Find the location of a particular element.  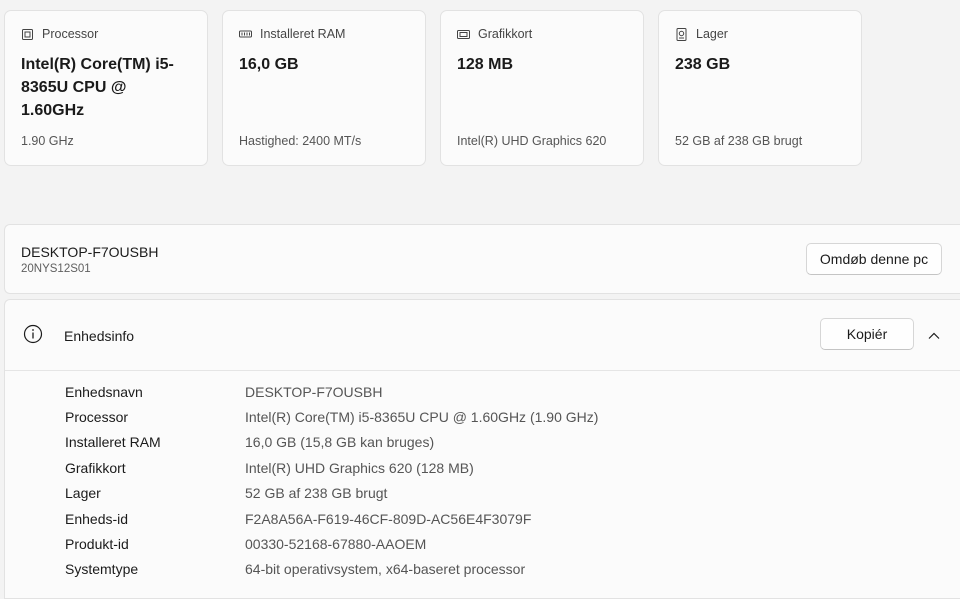

card-title: Installeret RAM is located at coordinates (303, 34).